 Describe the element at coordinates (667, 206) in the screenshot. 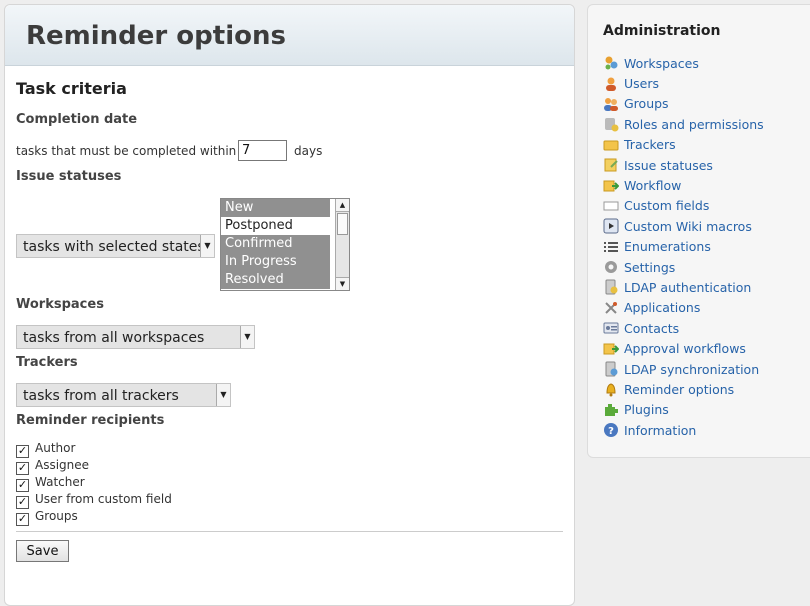

I see `sidebar-item-label: Custom fields` at that location.